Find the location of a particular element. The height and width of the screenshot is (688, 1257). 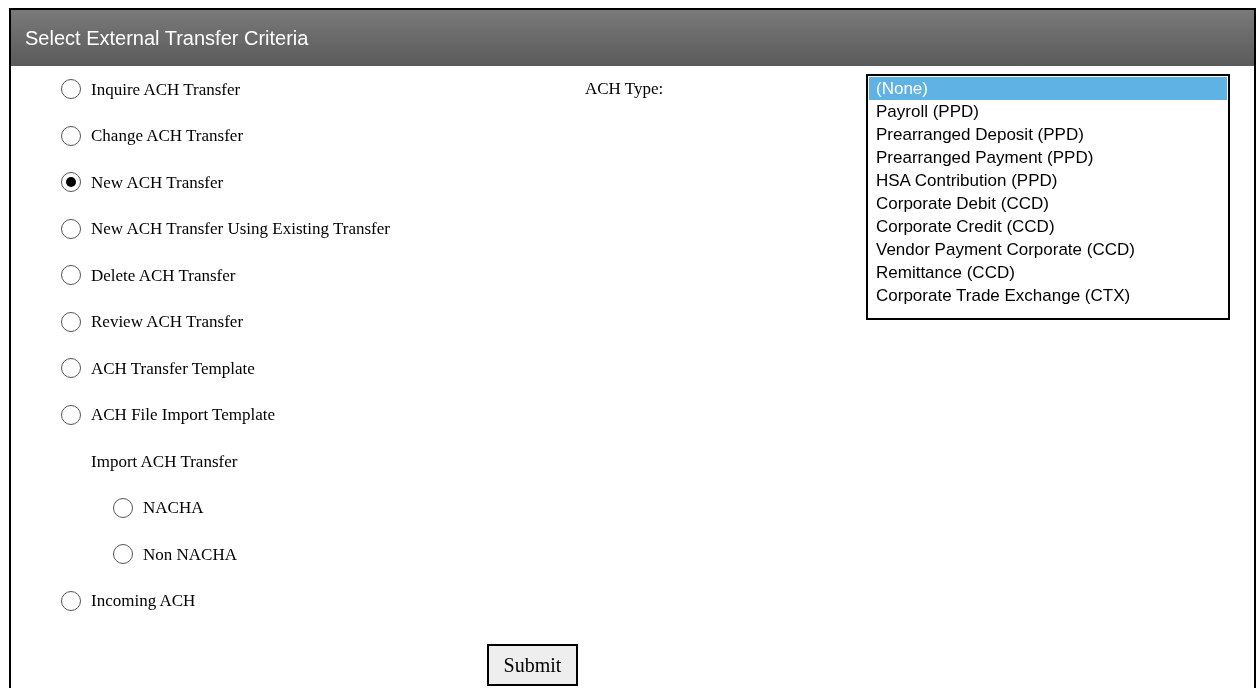

radio-label: New ACH Transfer is located at coordinates (157, 182).